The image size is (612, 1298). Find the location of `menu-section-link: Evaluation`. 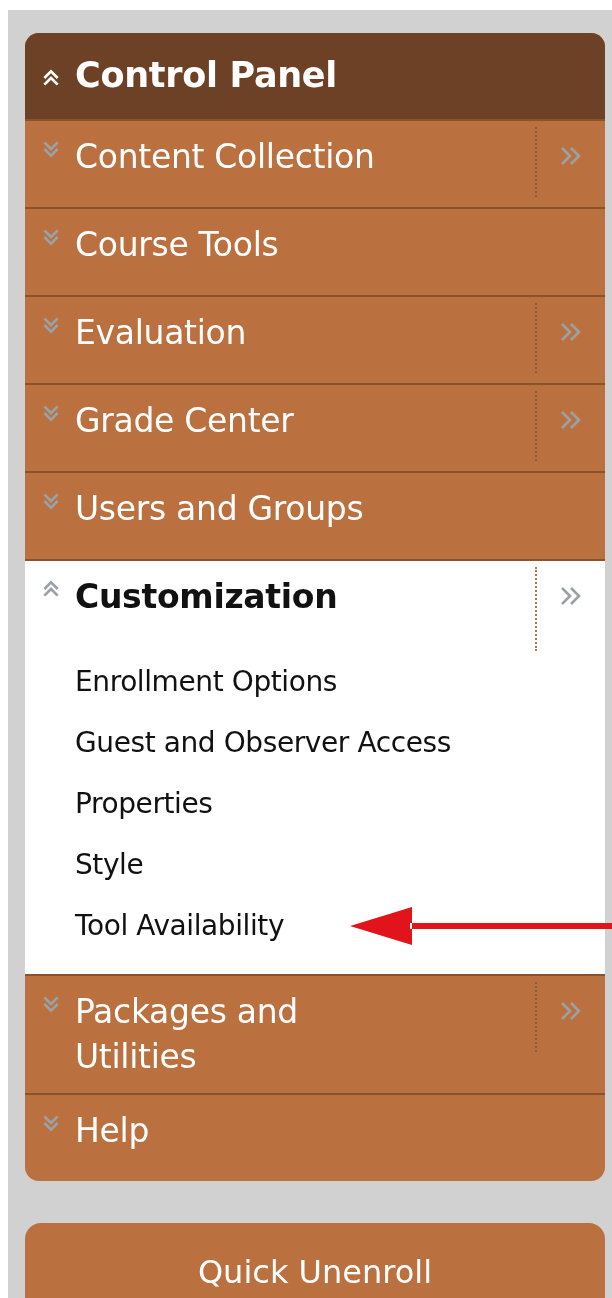

menu-section-link: Evaluation is located at coordinates (161, 333).